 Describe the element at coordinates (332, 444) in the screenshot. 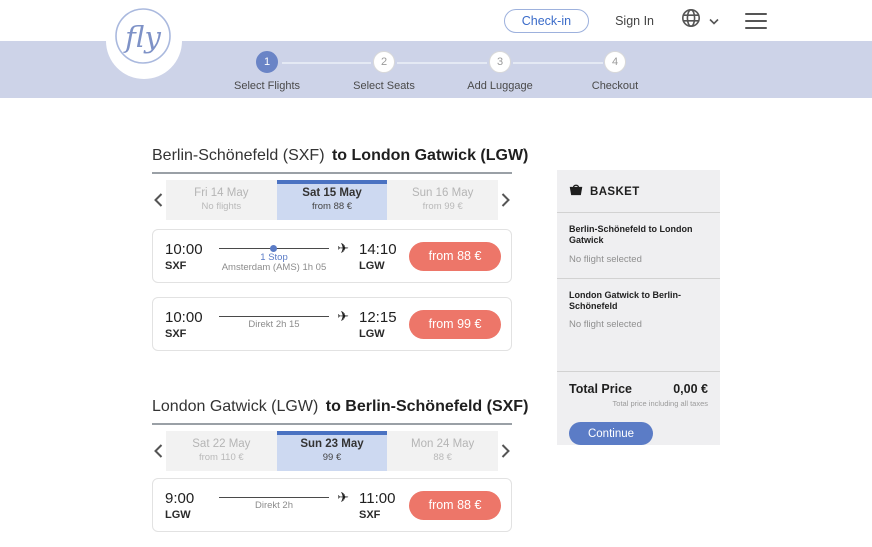

I see `date-tab-day: Sun 23 May` at that location.